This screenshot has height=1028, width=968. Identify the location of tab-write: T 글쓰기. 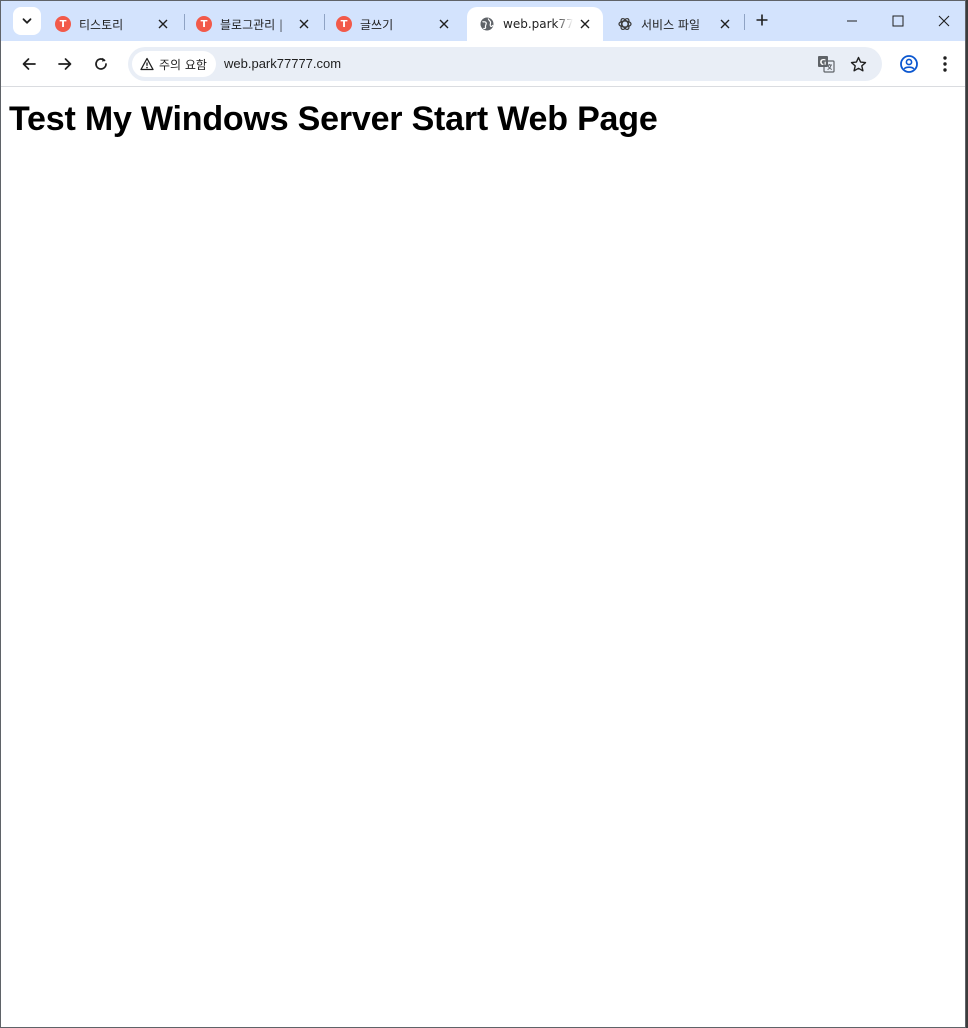
(393, 24).